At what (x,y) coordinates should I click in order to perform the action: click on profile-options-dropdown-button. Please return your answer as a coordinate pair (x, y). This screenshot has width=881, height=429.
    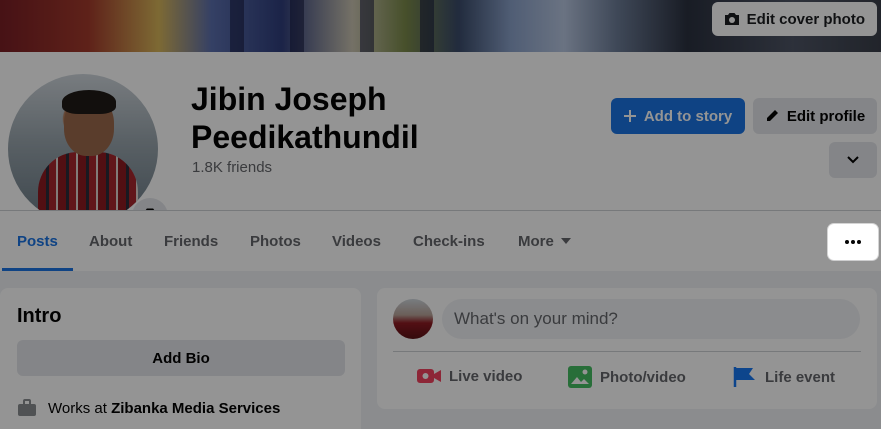
    Looking at the image, I should click on (853, 160).